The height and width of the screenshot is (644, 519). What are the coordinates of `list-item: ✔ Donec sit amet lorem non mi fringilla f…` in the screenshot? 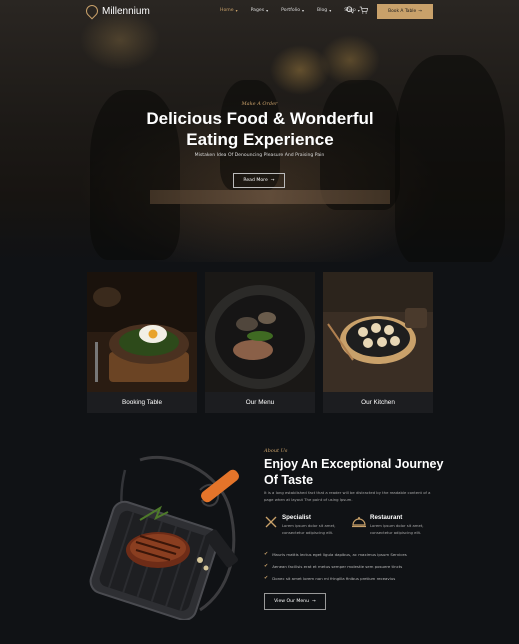 It's located at (330, 578).